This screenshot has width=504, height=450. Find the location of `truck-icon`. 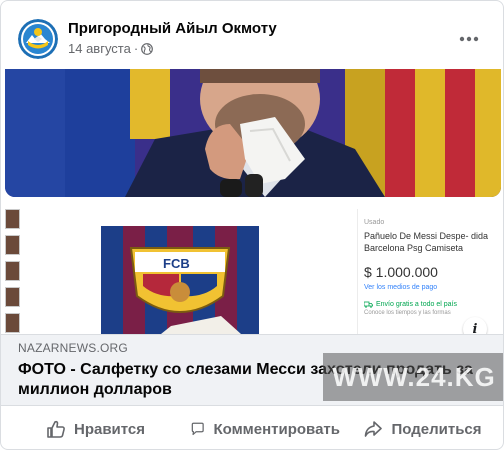

truck-icon is located at coordinates (368, 304).